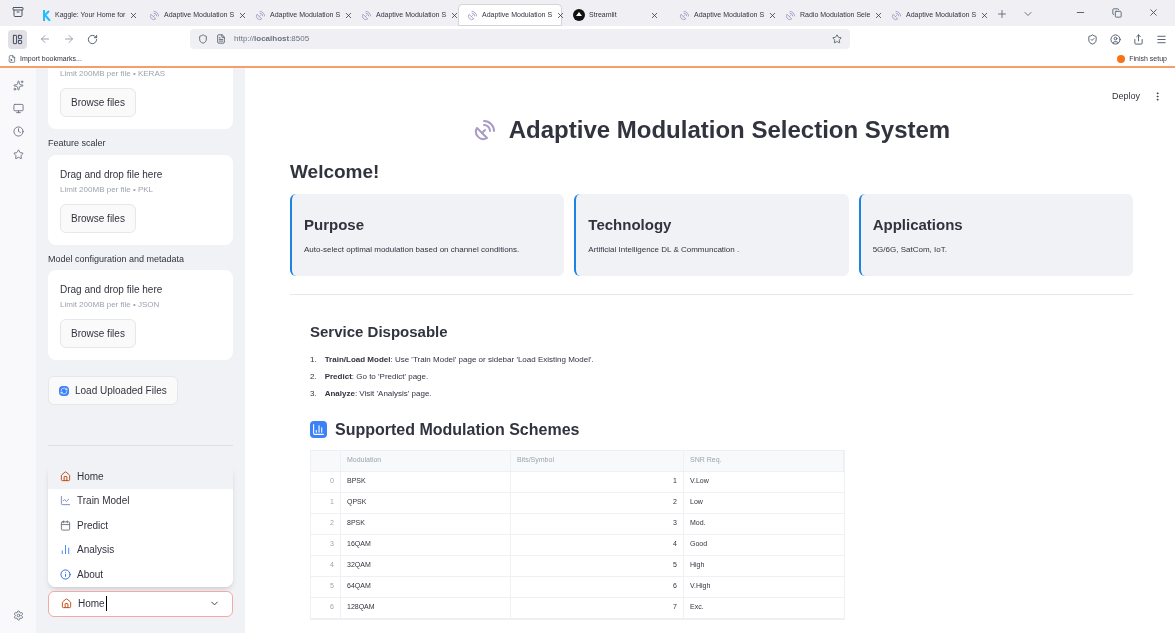  What do you see at coordinates (96, 550) in the screenshot?
I see `menu-item-label: Analysis` at bounding box center [96, 550].